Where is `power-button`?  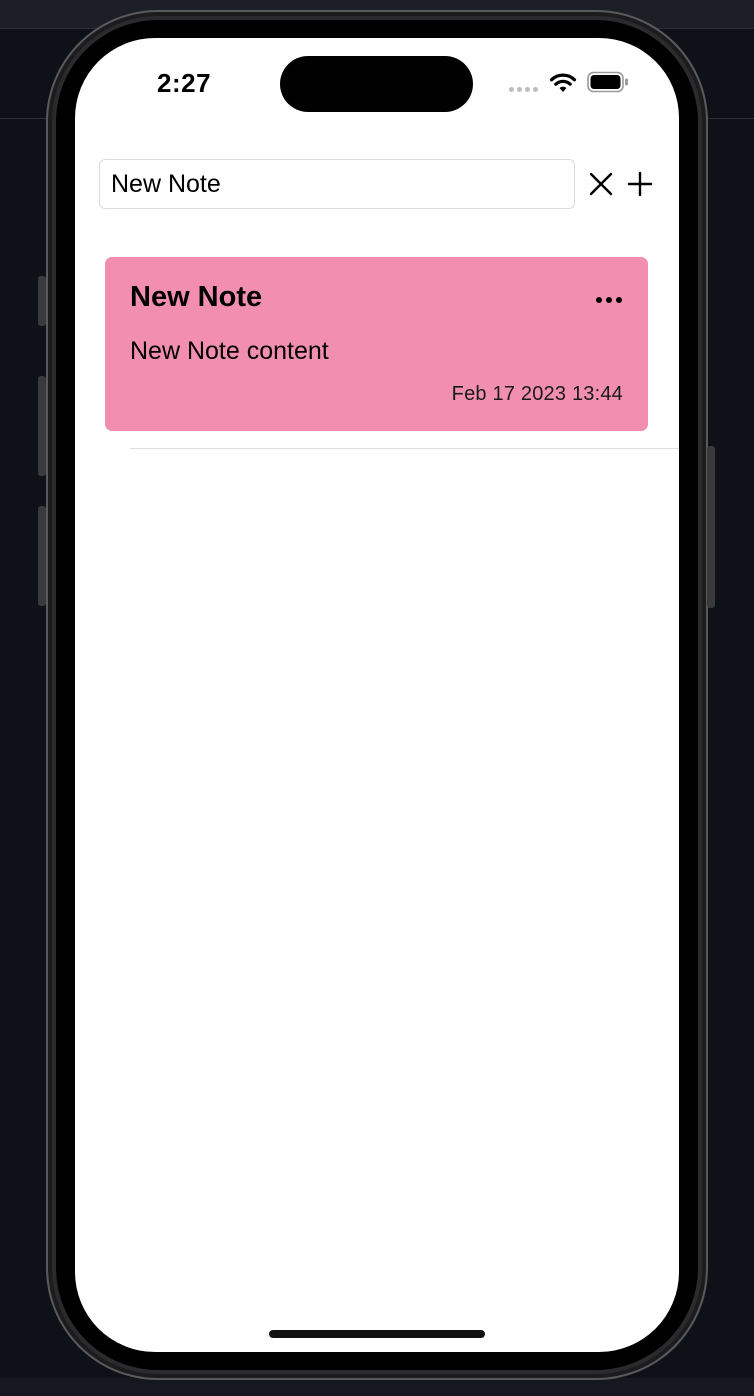 power-button is located at coordinates (711, 527).